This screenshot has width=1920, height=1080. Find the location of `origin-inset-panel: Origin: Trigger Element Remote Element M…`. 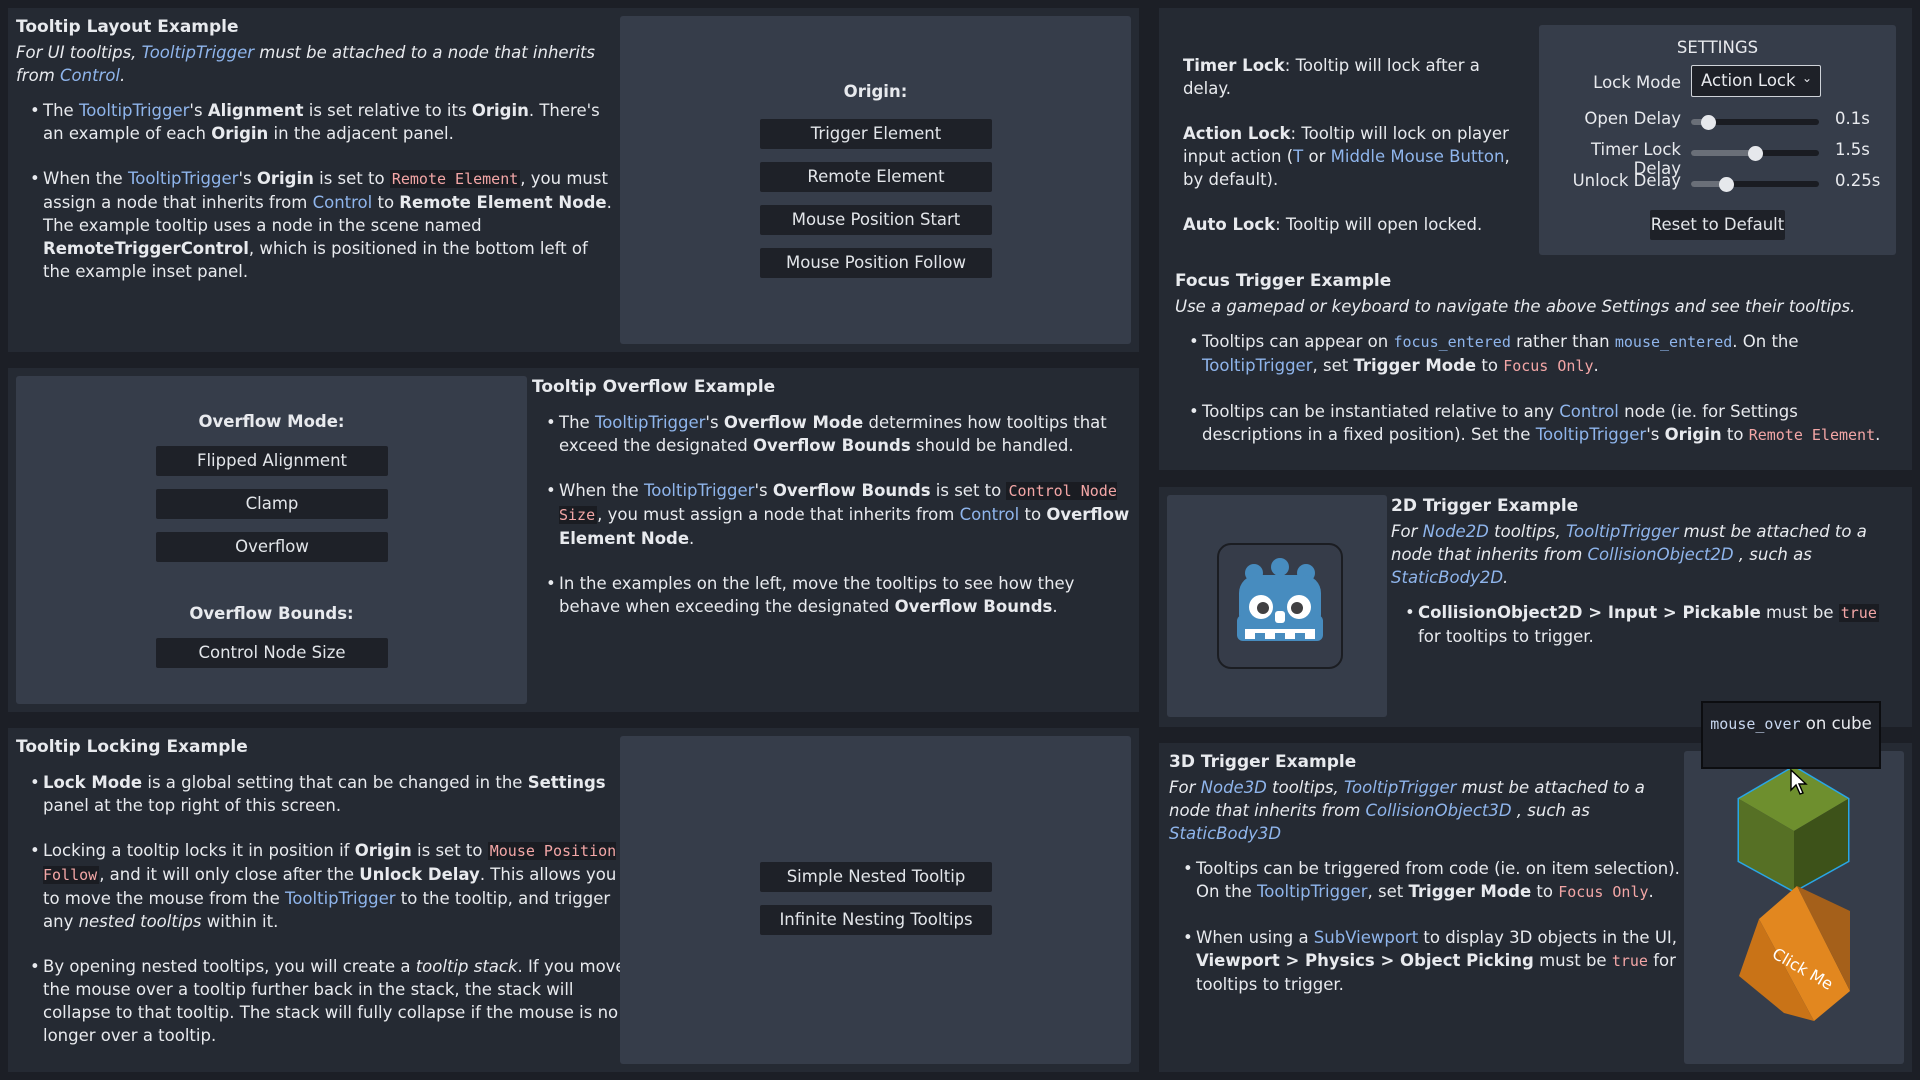

origin-inset-panel: Origin: Trigger Element Remote Element M… is located at coordinates (875, 180).